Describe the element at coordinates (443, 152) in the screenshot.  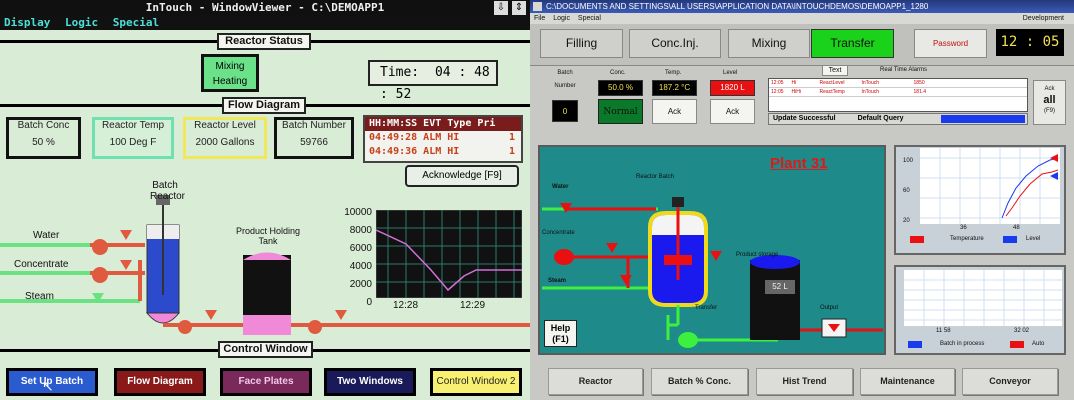
I see `alarm-row: 04:49:36 ALM HI 1` at that location.